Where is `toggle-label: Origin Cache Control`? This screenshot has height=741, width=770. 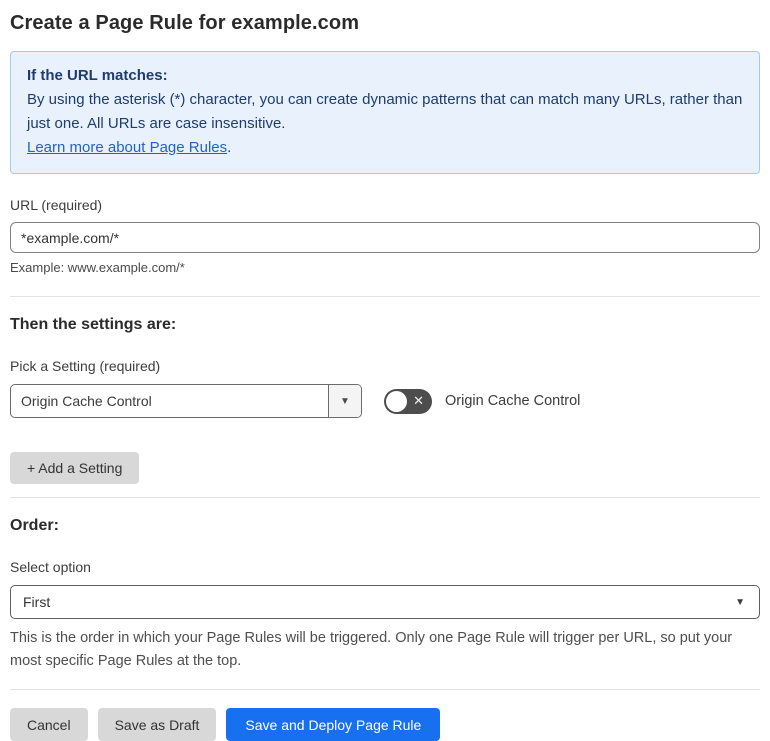 toggle-label: Origin Cache Control is located at coordinates (513, 401).